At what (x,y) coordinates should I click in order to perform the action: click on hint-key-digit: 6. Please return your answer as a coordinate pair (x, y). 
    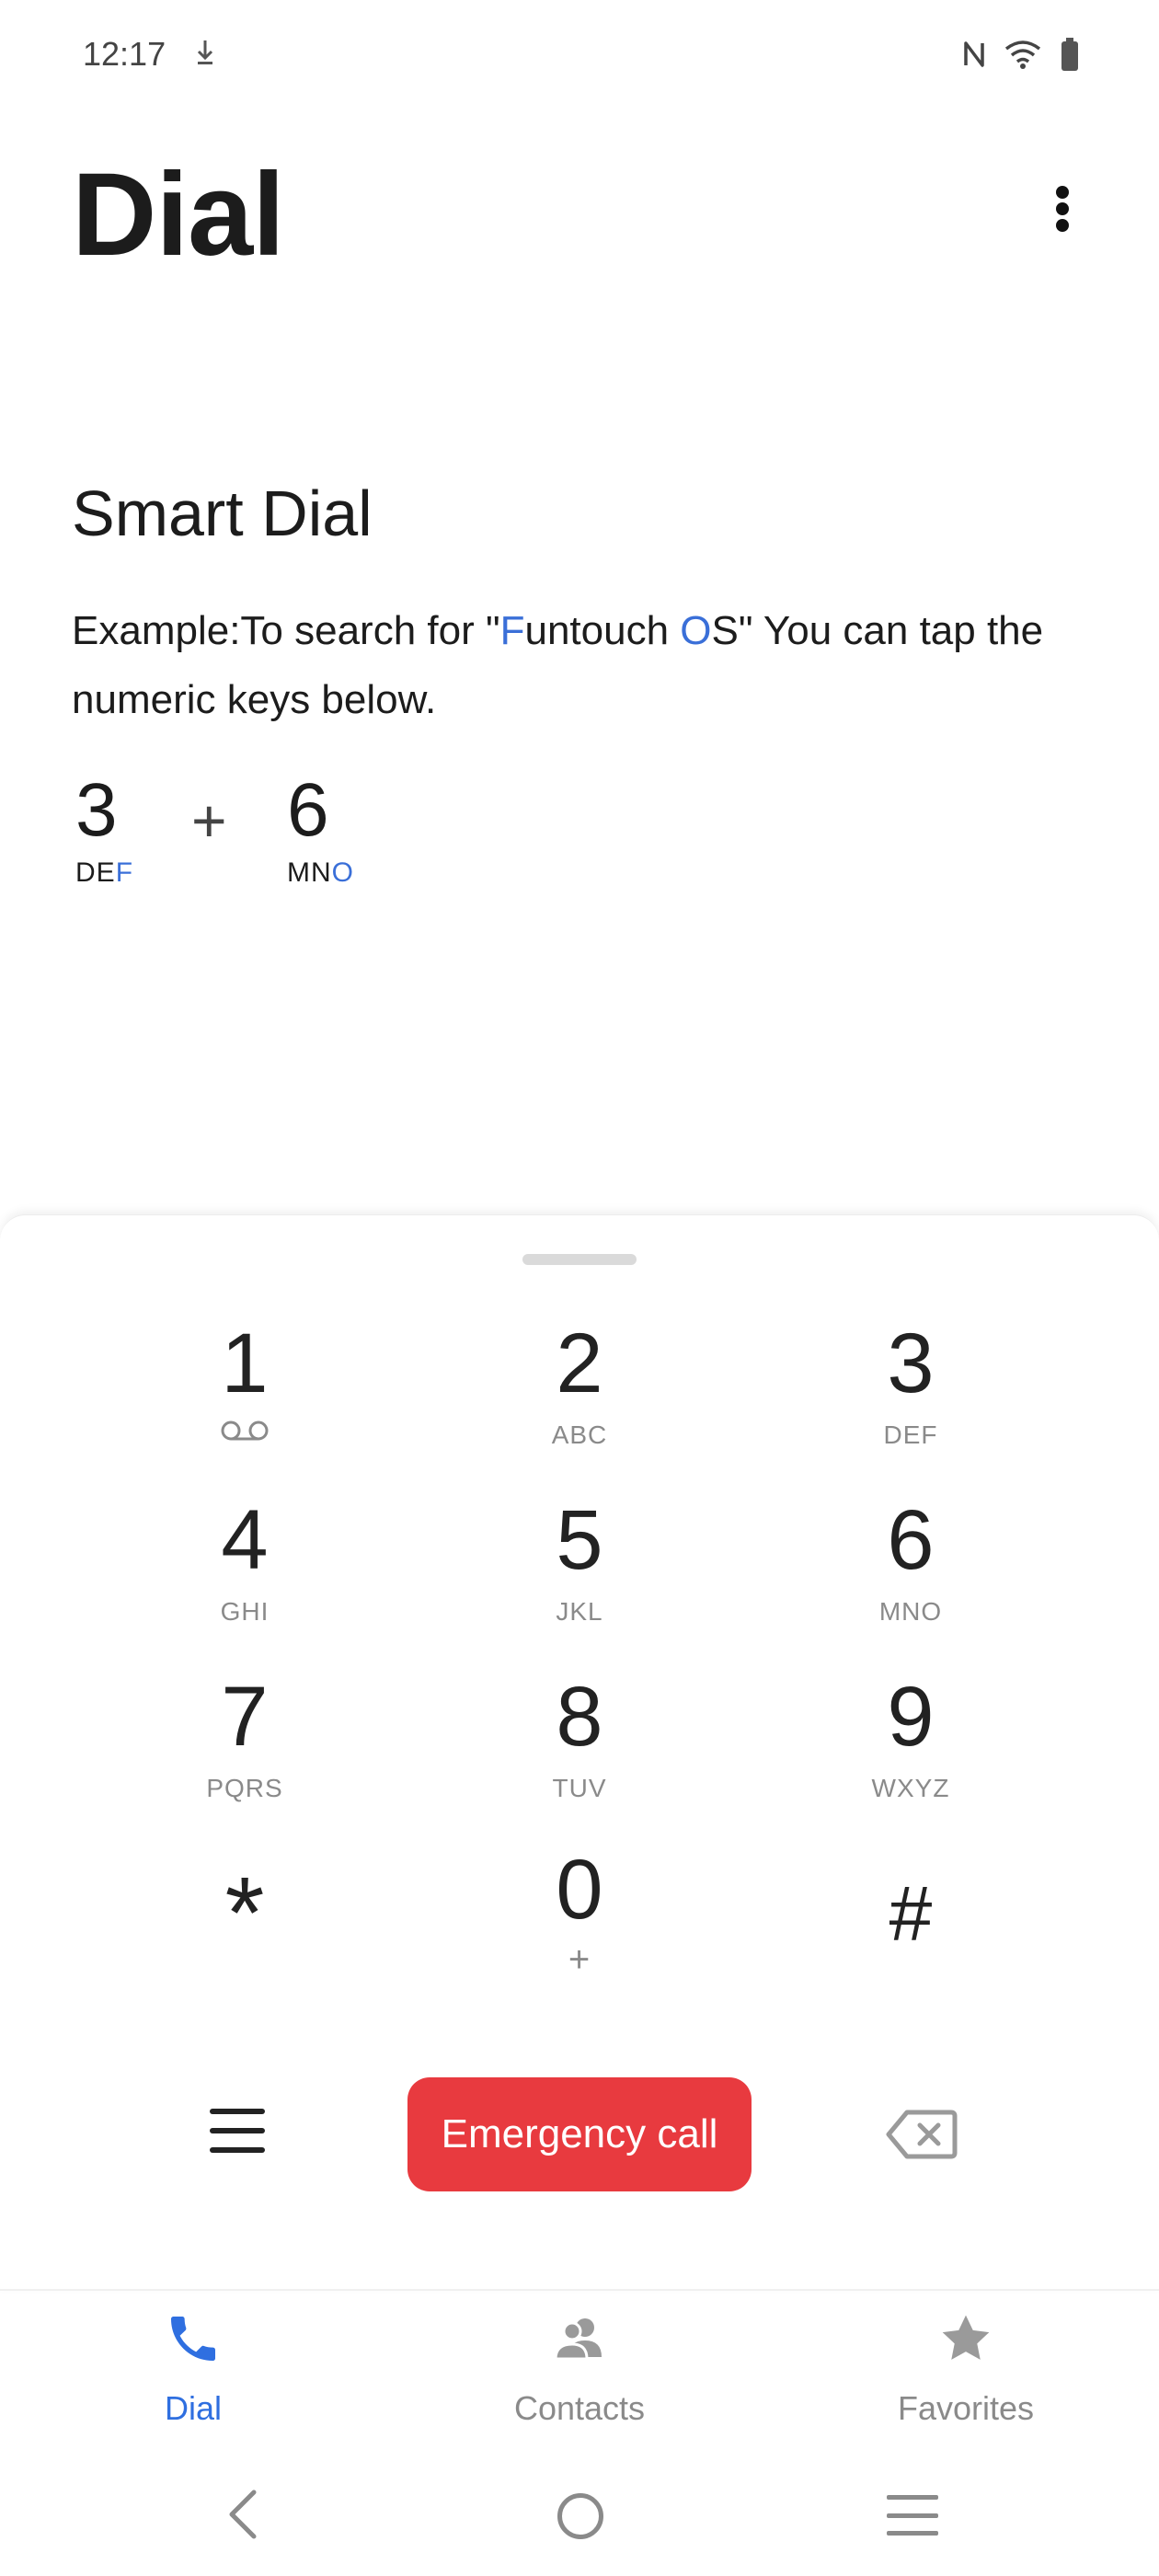
    Looking at the image, I should click on (308, 810).